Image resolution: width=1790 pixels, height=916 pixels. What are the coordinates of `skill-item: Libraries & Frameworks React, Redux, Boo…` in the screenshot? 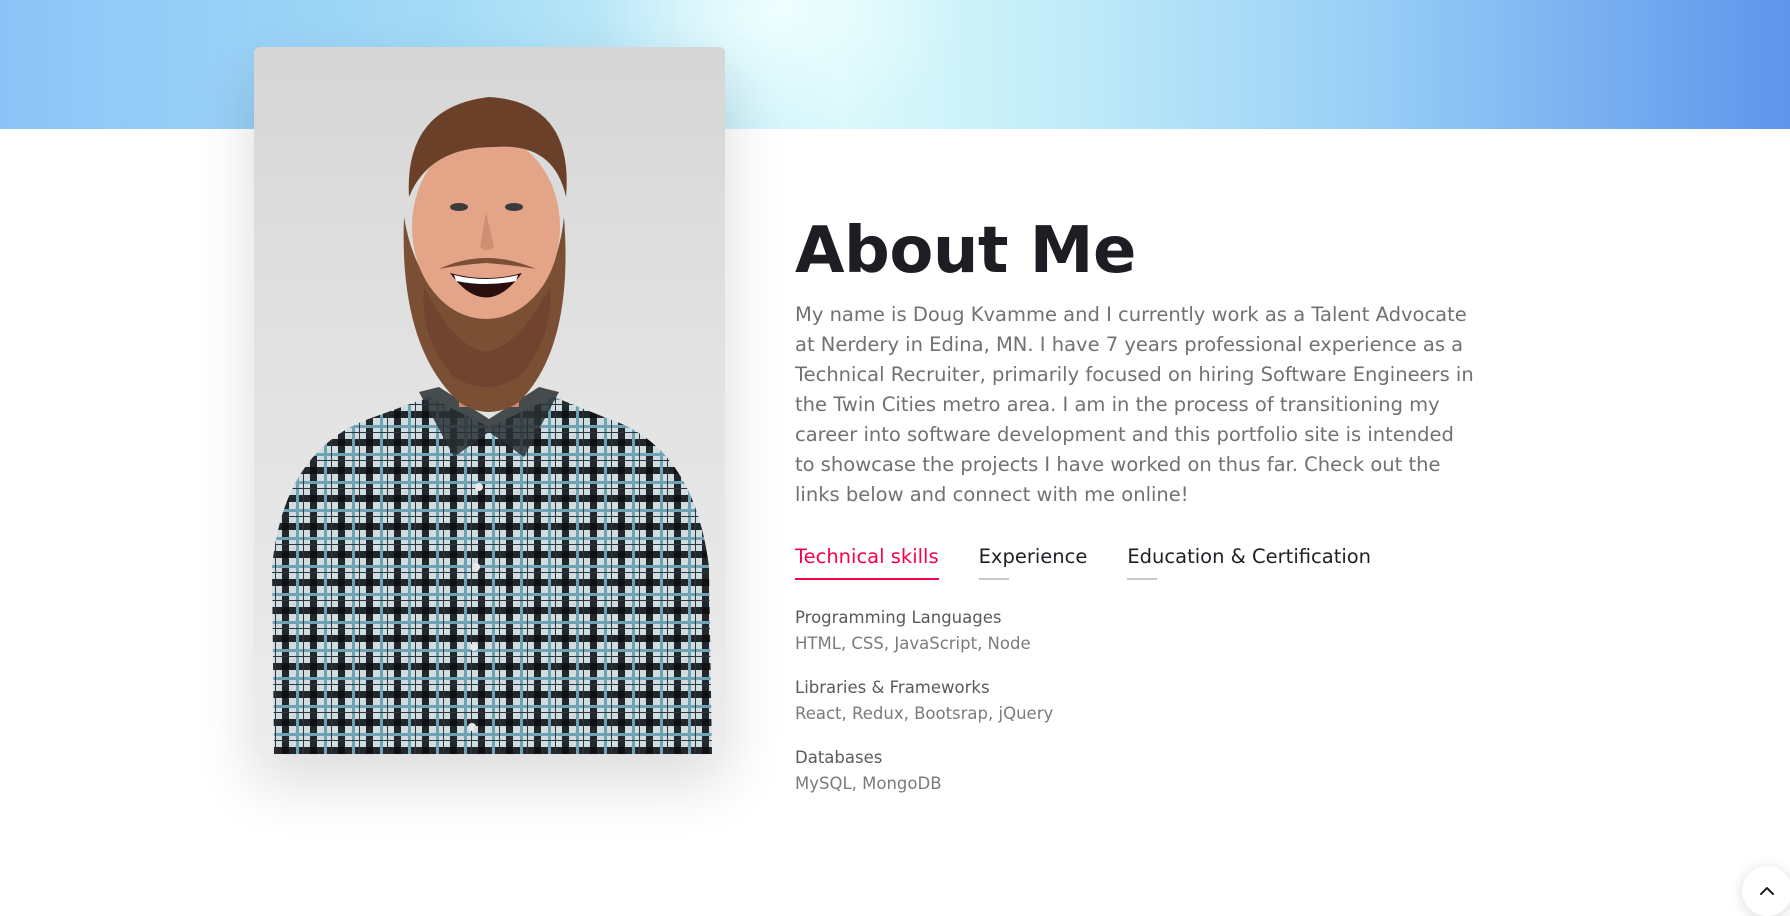 It's located at (1135, 701).